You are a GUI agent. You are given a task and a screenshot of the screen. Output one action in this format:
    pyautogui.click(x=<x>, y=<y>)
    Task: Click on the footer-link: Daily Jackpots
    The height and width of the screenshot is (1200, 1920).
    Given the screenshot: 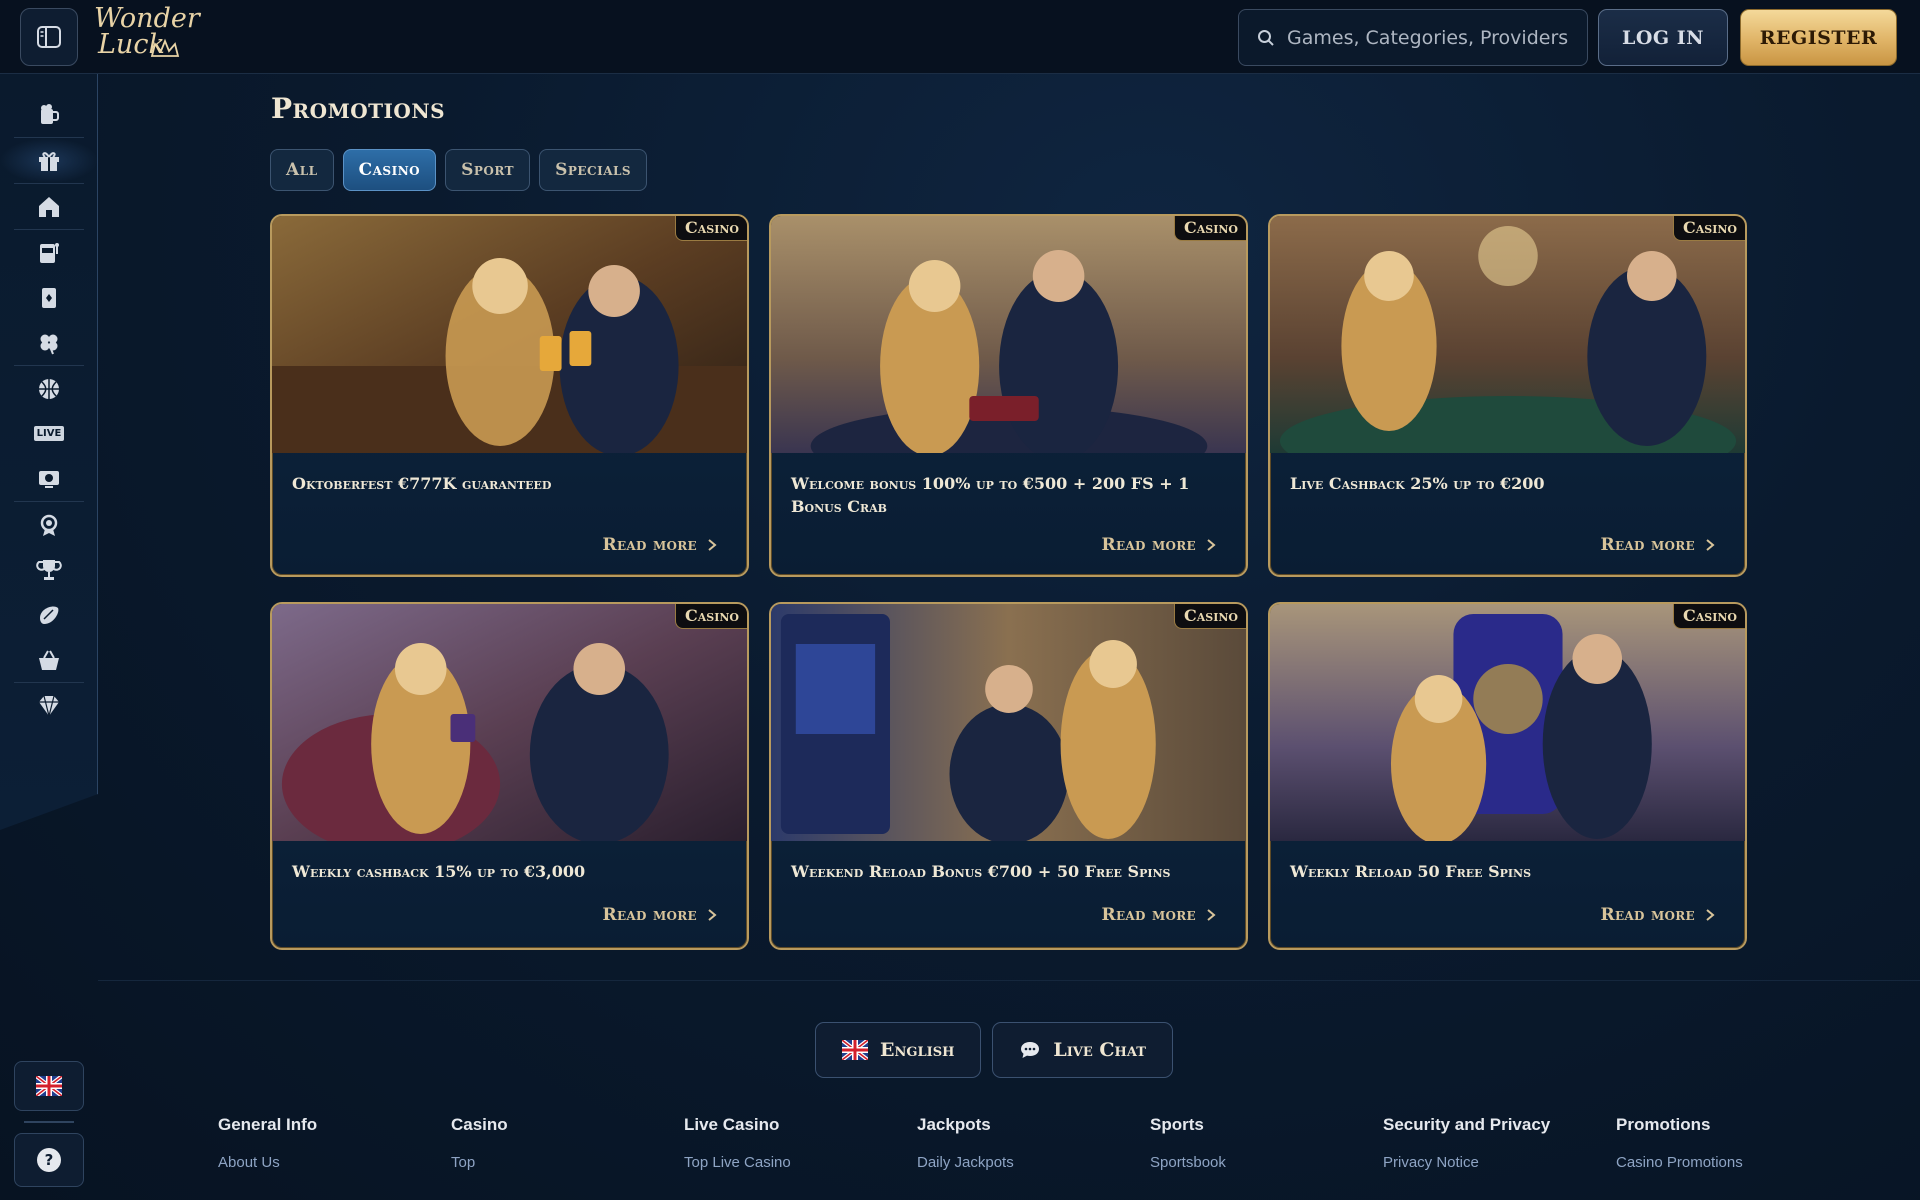 What is the action you would take?
    pyautogui.click(x=1033, y=1162)
    